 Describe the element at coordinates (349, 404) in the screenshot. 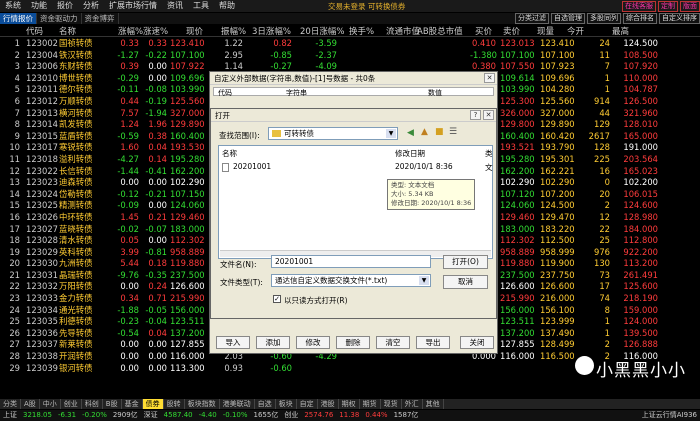

I see `market-tab: 期权` at that location.